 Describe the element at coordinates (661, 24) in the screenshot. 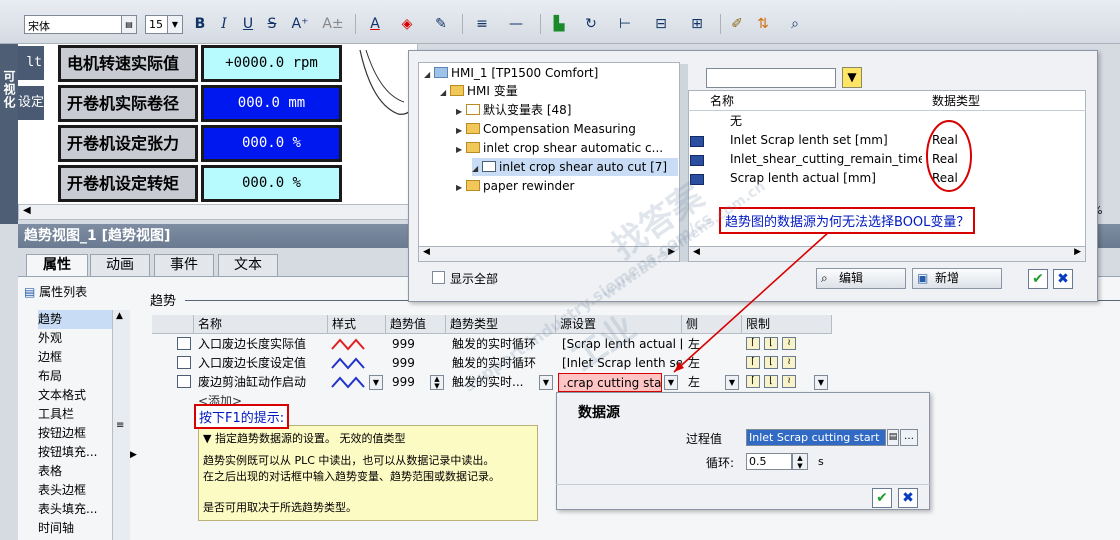

I see `align-center-icon: ⊟` at that location.